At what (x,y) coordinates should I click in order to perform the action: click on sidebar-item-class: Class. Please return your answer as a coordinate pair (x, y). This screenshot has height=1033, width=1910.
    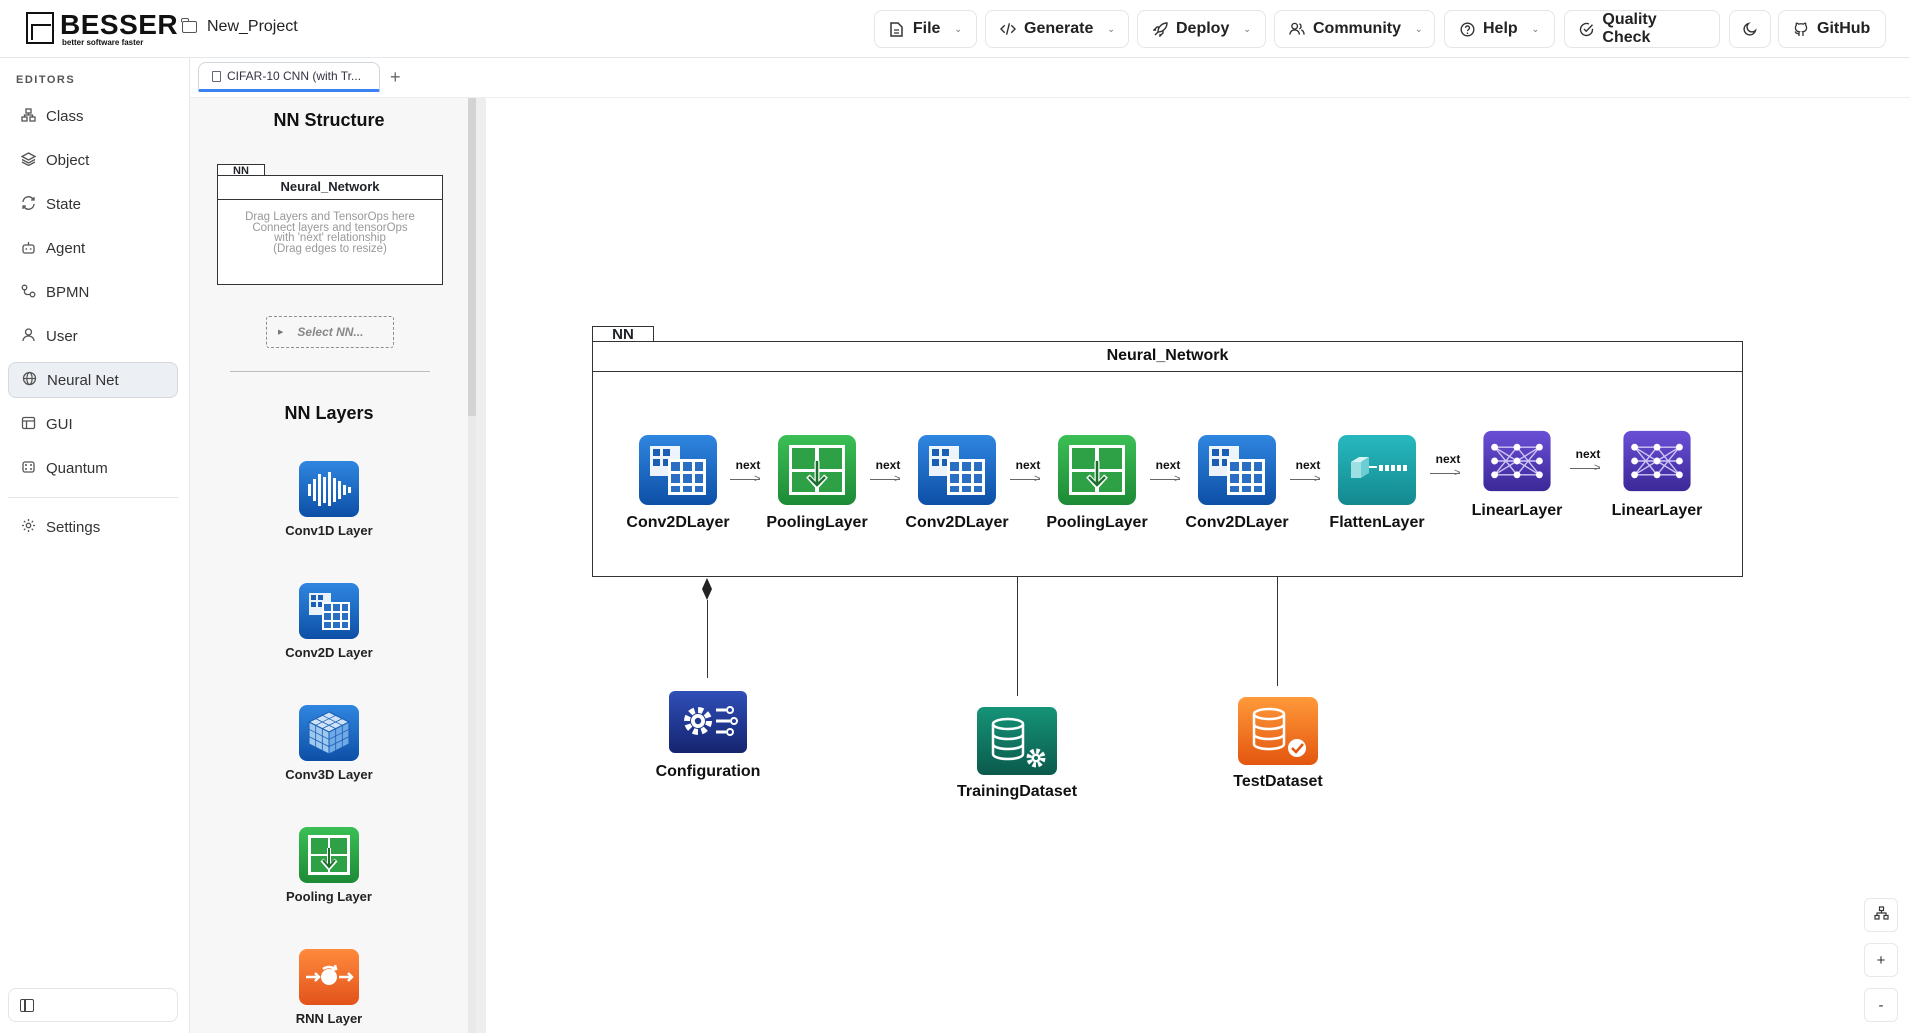
    Looking at the image, I should click on (93, 116).